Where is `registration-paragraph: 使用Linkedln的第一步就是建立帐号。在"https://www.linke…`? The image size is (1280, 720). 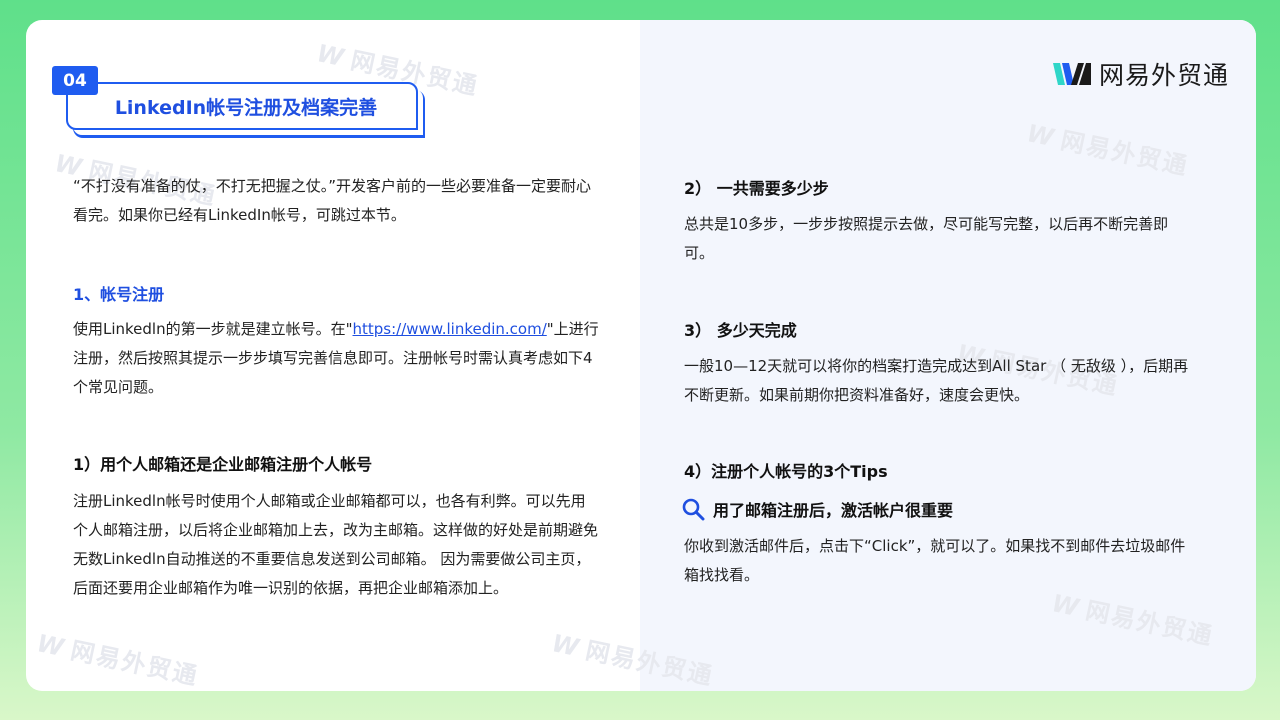
registration-paragraph: 使用Linkedln的第一步就是建立帐号。在"https://www.linke… is located at coordinates (336, 358).